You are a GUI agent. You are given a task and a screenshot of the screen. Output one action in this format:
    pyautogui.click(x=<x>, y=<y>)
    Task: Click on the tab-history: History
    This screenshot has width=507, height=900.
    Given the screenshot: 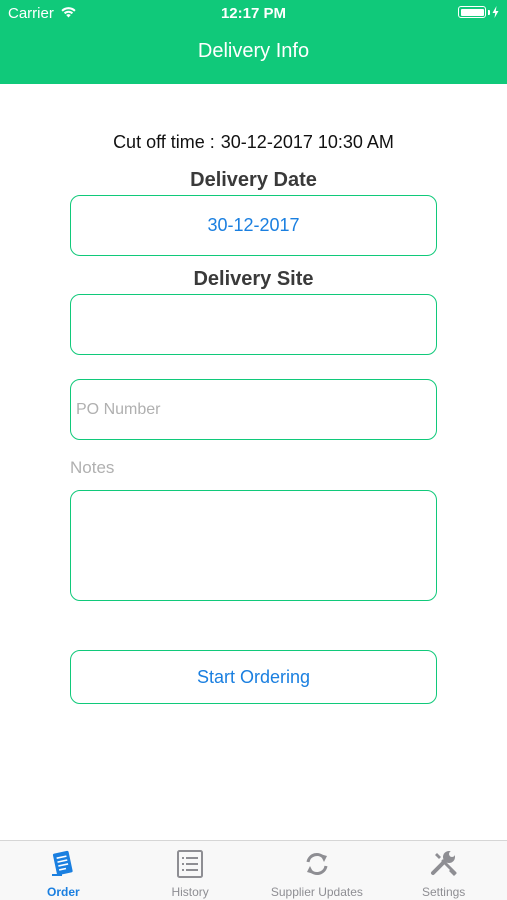 What is the action you would take?
    pyautogui.click(x=190, y=870)
    